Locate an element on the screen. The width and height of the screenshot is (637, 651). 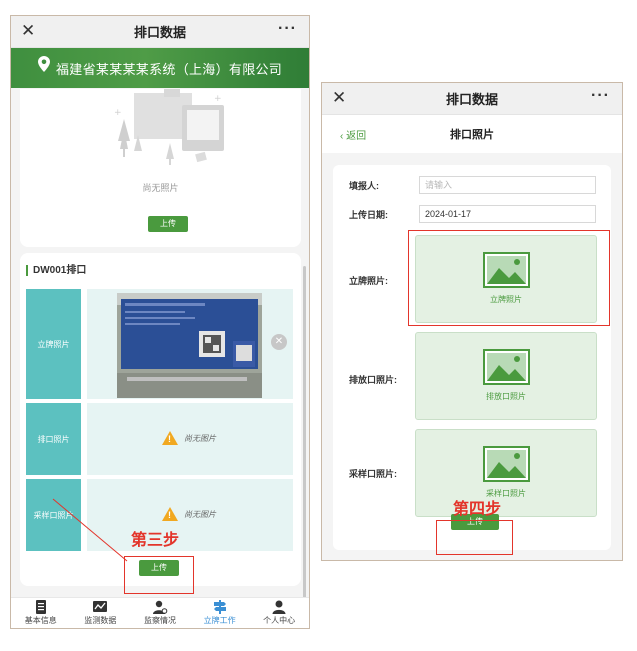
sampling-photo-caption: 采样口照片 is located at coordinates (506, 493).